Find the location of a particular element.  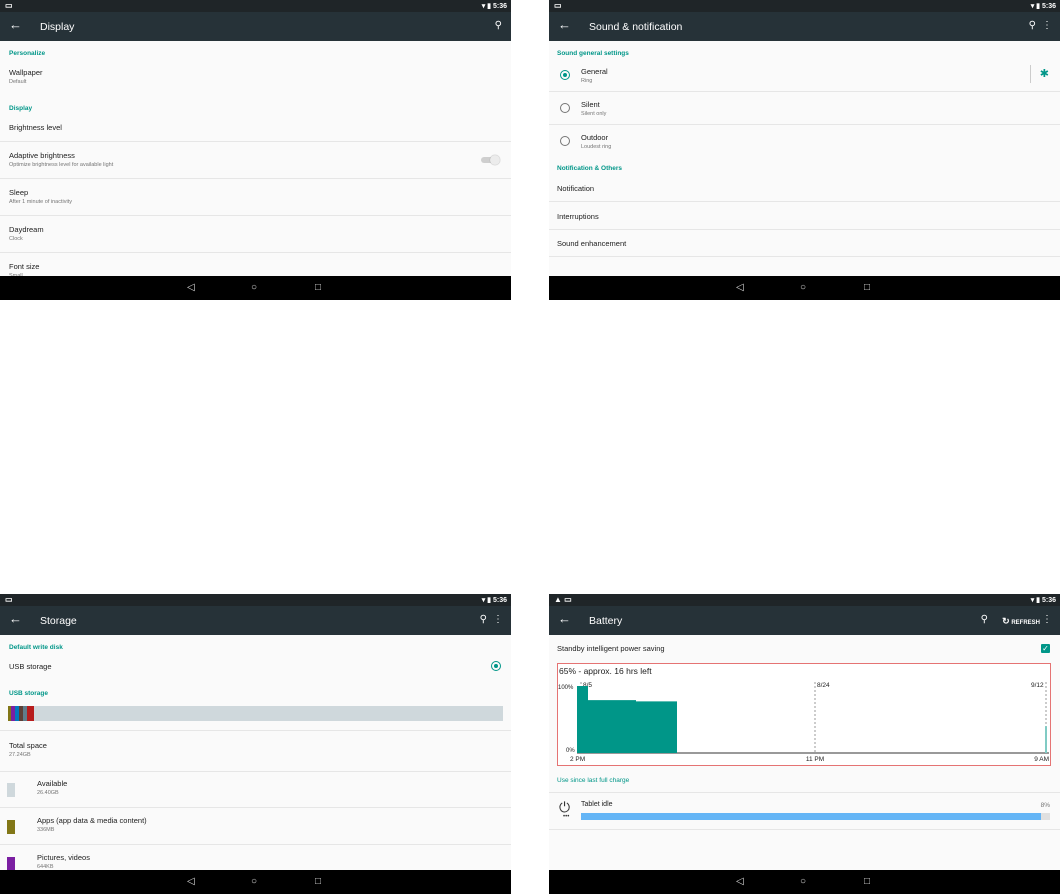

refresh-label: REFRESH is located at coordinates (1025, 623).